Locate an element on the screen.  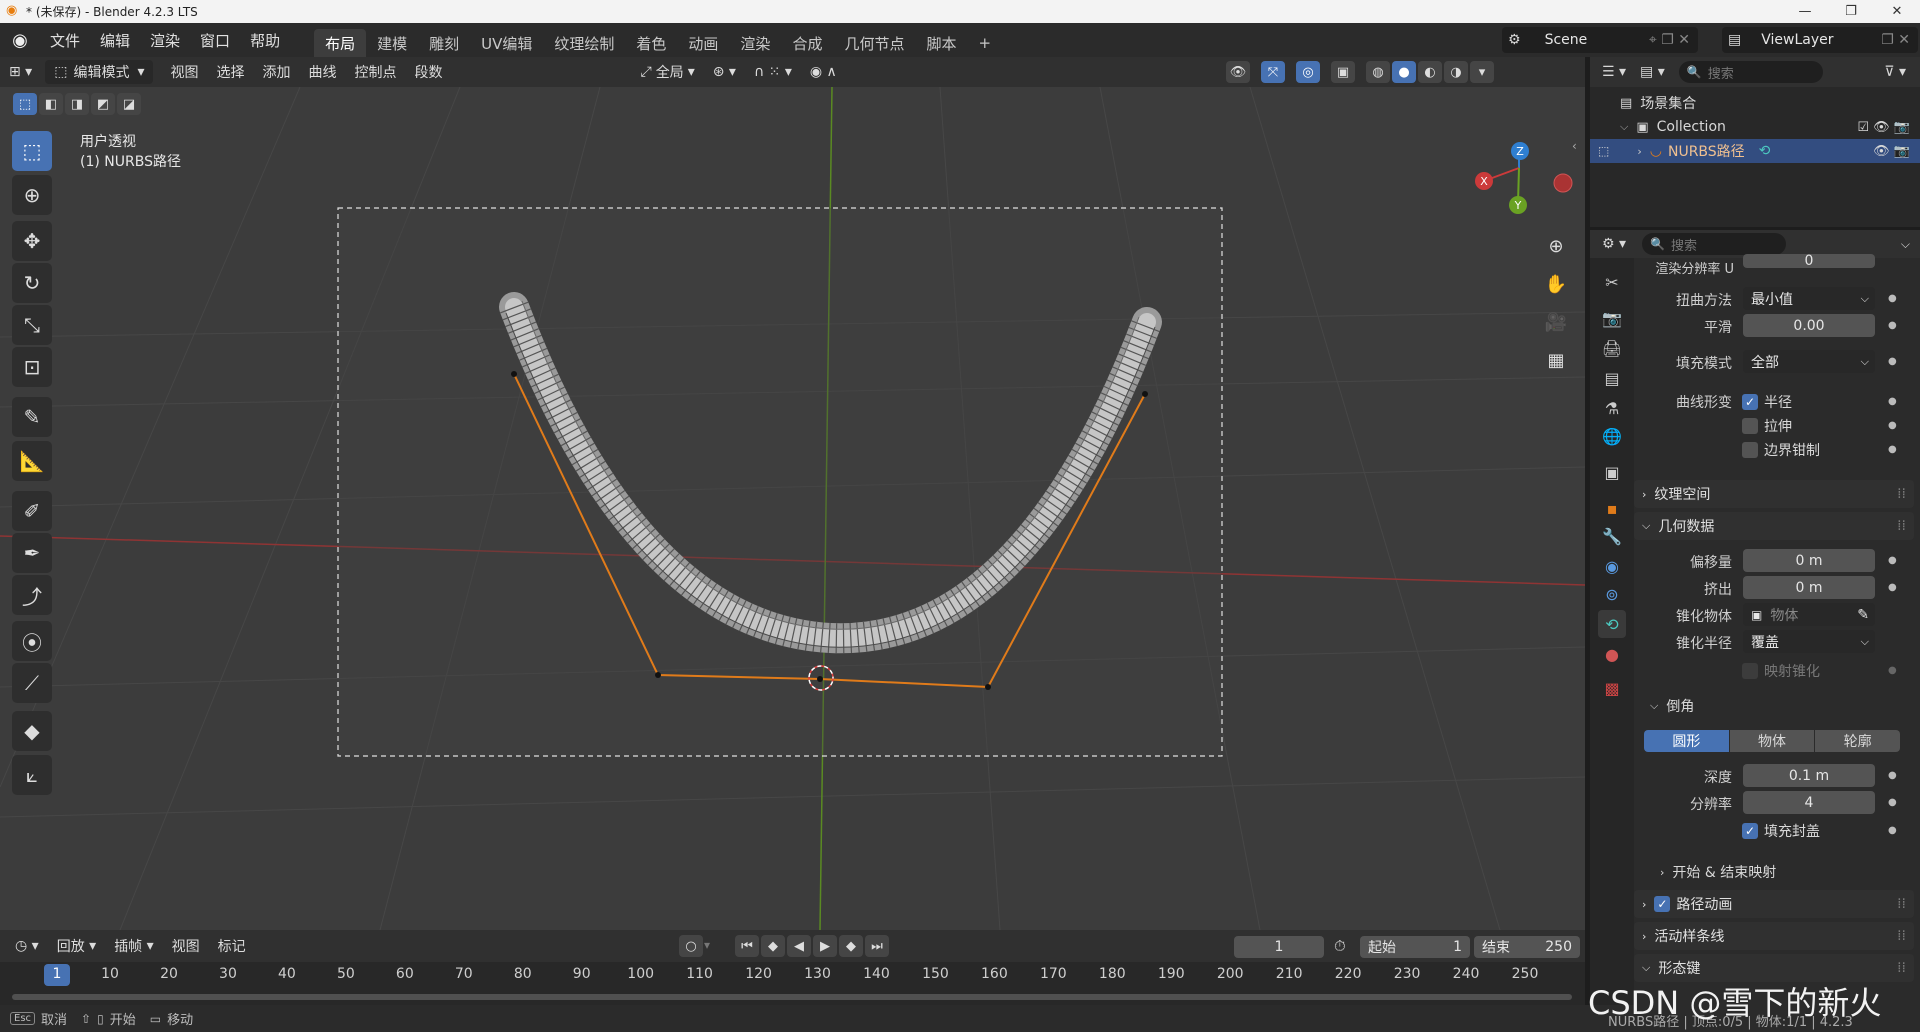
gizmo-toggle-icon: ⤧ is located at coordinates (1273, 72).